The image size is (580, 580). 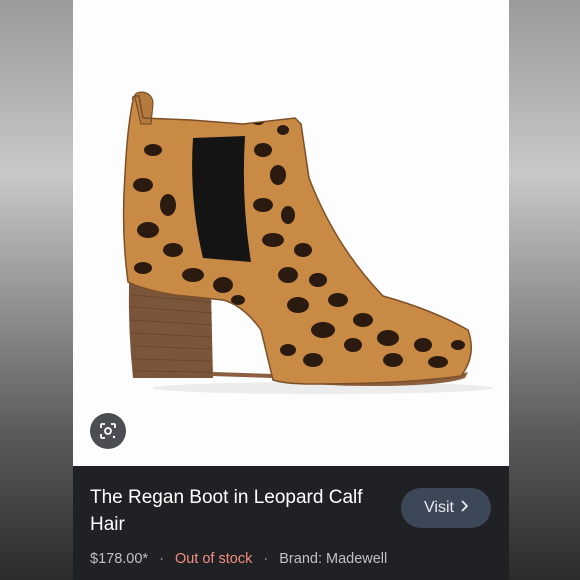 What do you see at coordinates (544, 290) in the screenshot?
I see `right-blurred-edge` at bounding box center [544, 290].